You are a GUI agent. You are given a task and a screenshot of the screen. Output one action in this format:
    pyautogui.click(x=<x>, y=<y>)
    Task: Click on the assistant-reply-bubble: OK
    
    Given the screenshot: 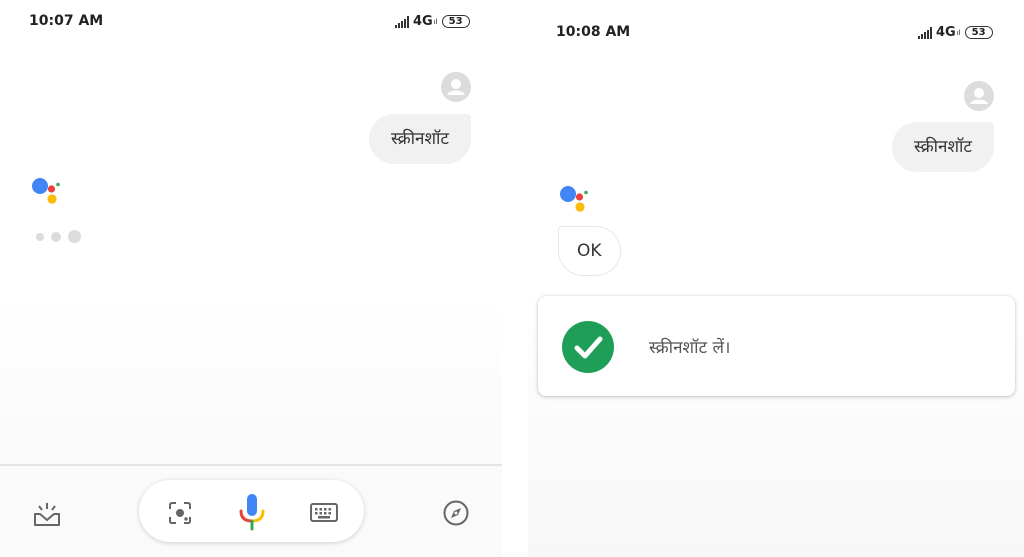 What is the action you would take?
    pyautogui.click(x=589, y=251)
    